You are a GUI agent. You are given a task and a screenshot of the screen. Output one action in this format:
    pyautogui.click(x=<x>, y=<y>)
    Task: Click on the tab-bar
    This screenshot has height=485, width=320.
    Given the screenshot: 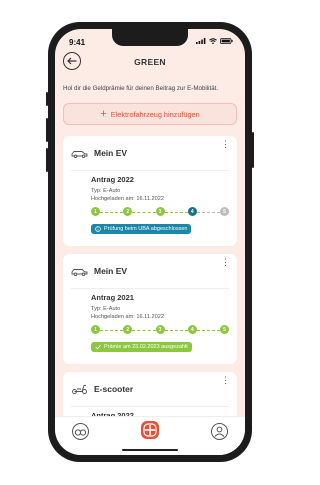 What is the action you would take?
    pyautogui.click(x=150, y=435)
    